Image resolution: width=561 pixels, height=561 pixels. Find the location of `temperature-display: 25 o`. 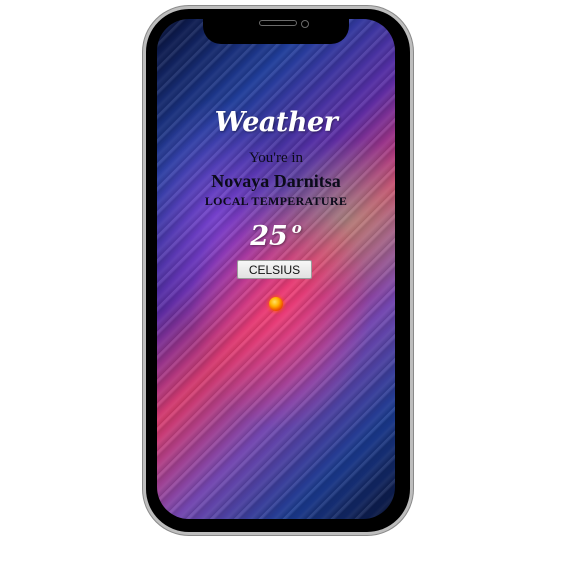

temperature-display: 25 o is located at coordinates (276, 235).